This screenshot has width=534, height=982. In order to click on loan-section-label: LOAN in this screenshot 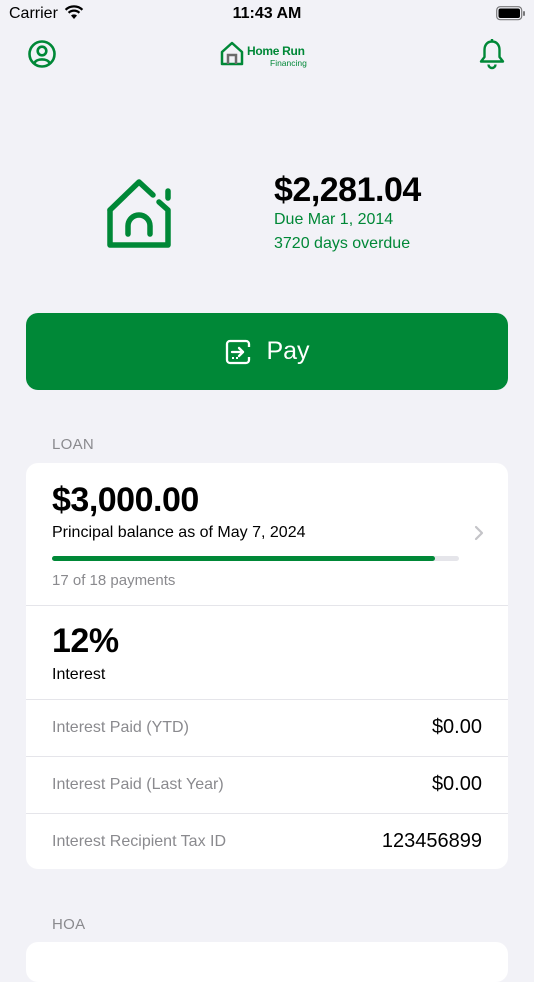, I will do `click(73, 444)`.